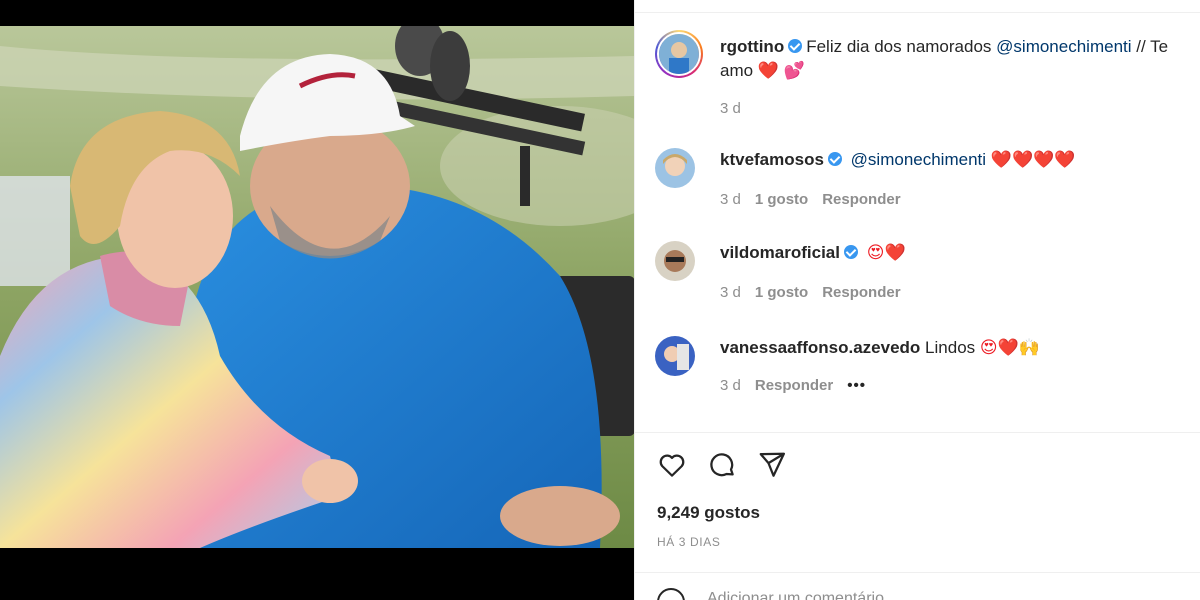 This screenshot has width=1200, height=600. Describe the element at coordinates (772, 159) in the screenshot. I see `comment-username: ktvefamosos` at that location.